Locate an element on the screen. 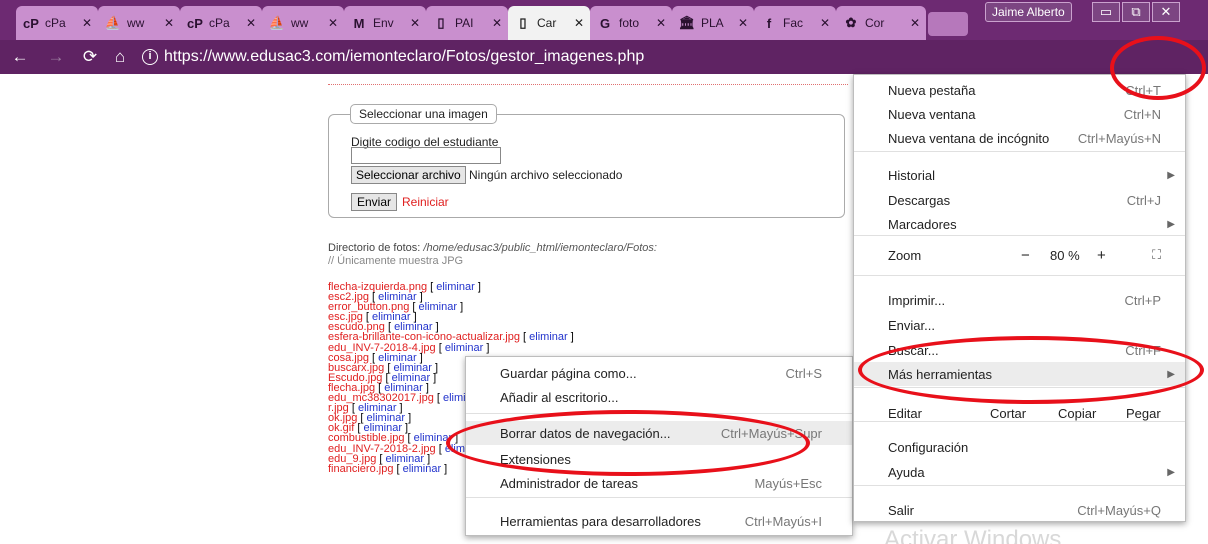 This screenshot has height=544, width=1208. tab: Gfoto ✕ is located at coordinates (631, 23).